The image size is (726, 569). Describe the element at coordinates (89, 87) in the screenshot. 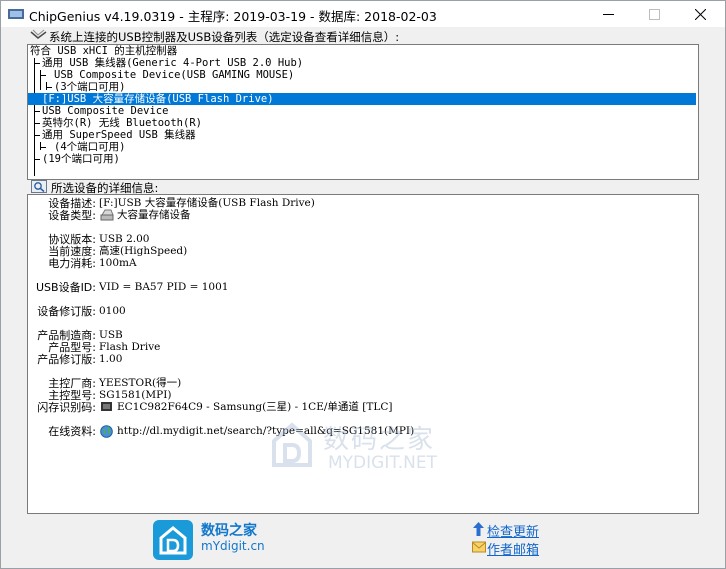

I see `tree-item-ports-available: (3个端口可用)` at that location.